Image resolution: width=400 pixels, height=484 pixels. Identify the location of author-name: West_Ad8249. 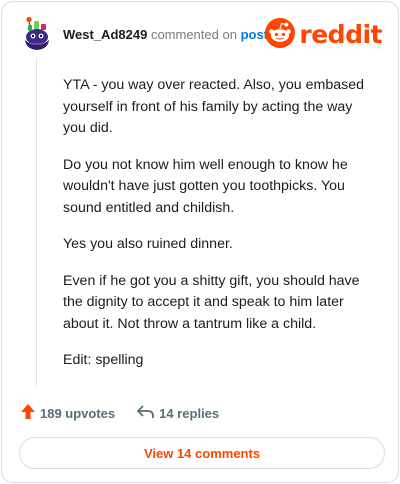
(105, 34).